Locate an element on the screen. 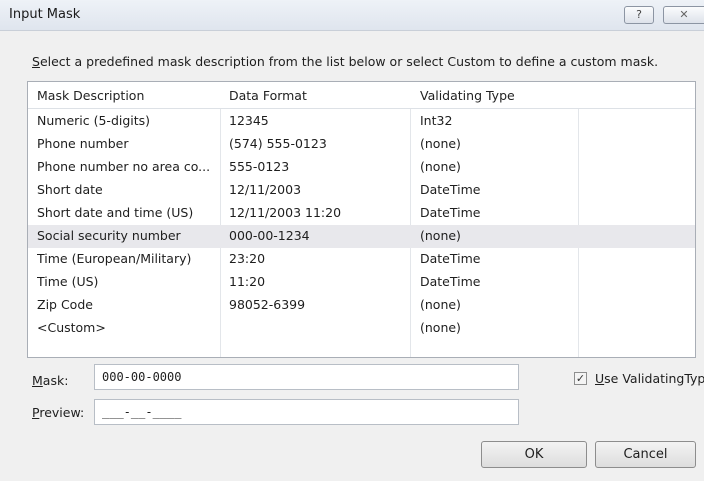  cancel-button: Cancel is located at coordinates (645, 454).